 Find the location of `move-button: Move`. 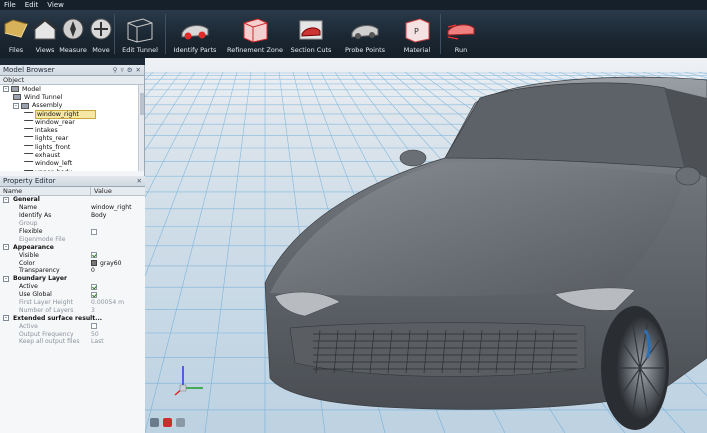

move-button: Move is located at coordinates (101, 34).